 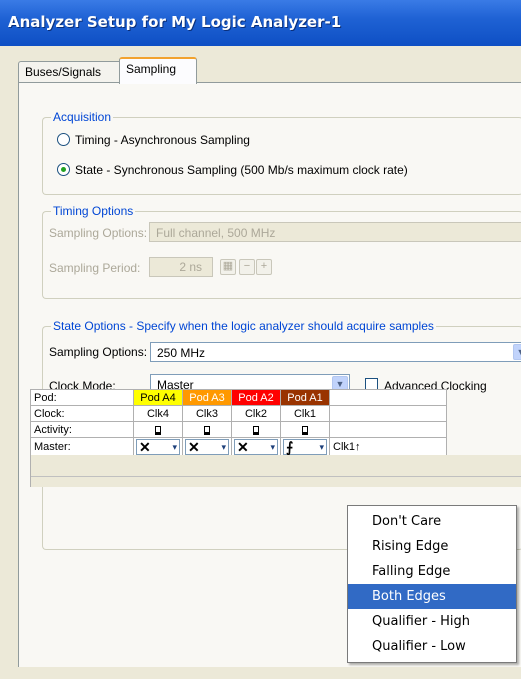 I want to click on pod-grid-scroll-area, so click(x=275, y=471).